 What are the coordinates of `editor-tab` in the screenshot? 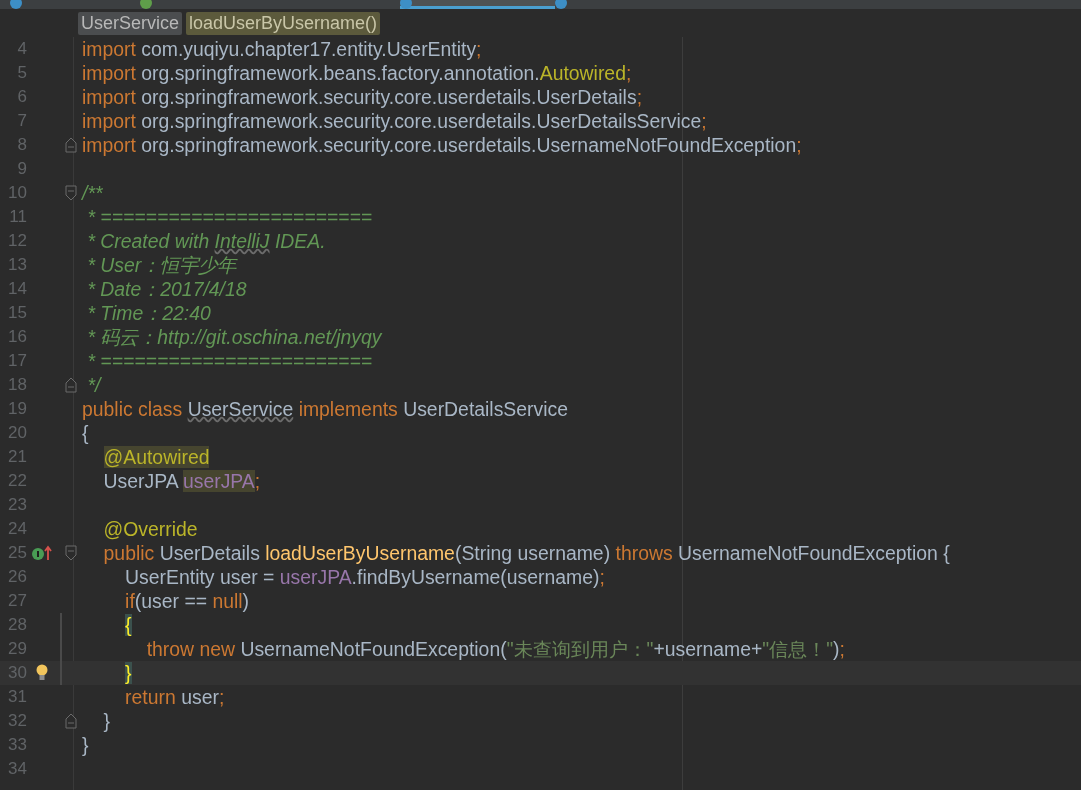 It's located at (477, 4).